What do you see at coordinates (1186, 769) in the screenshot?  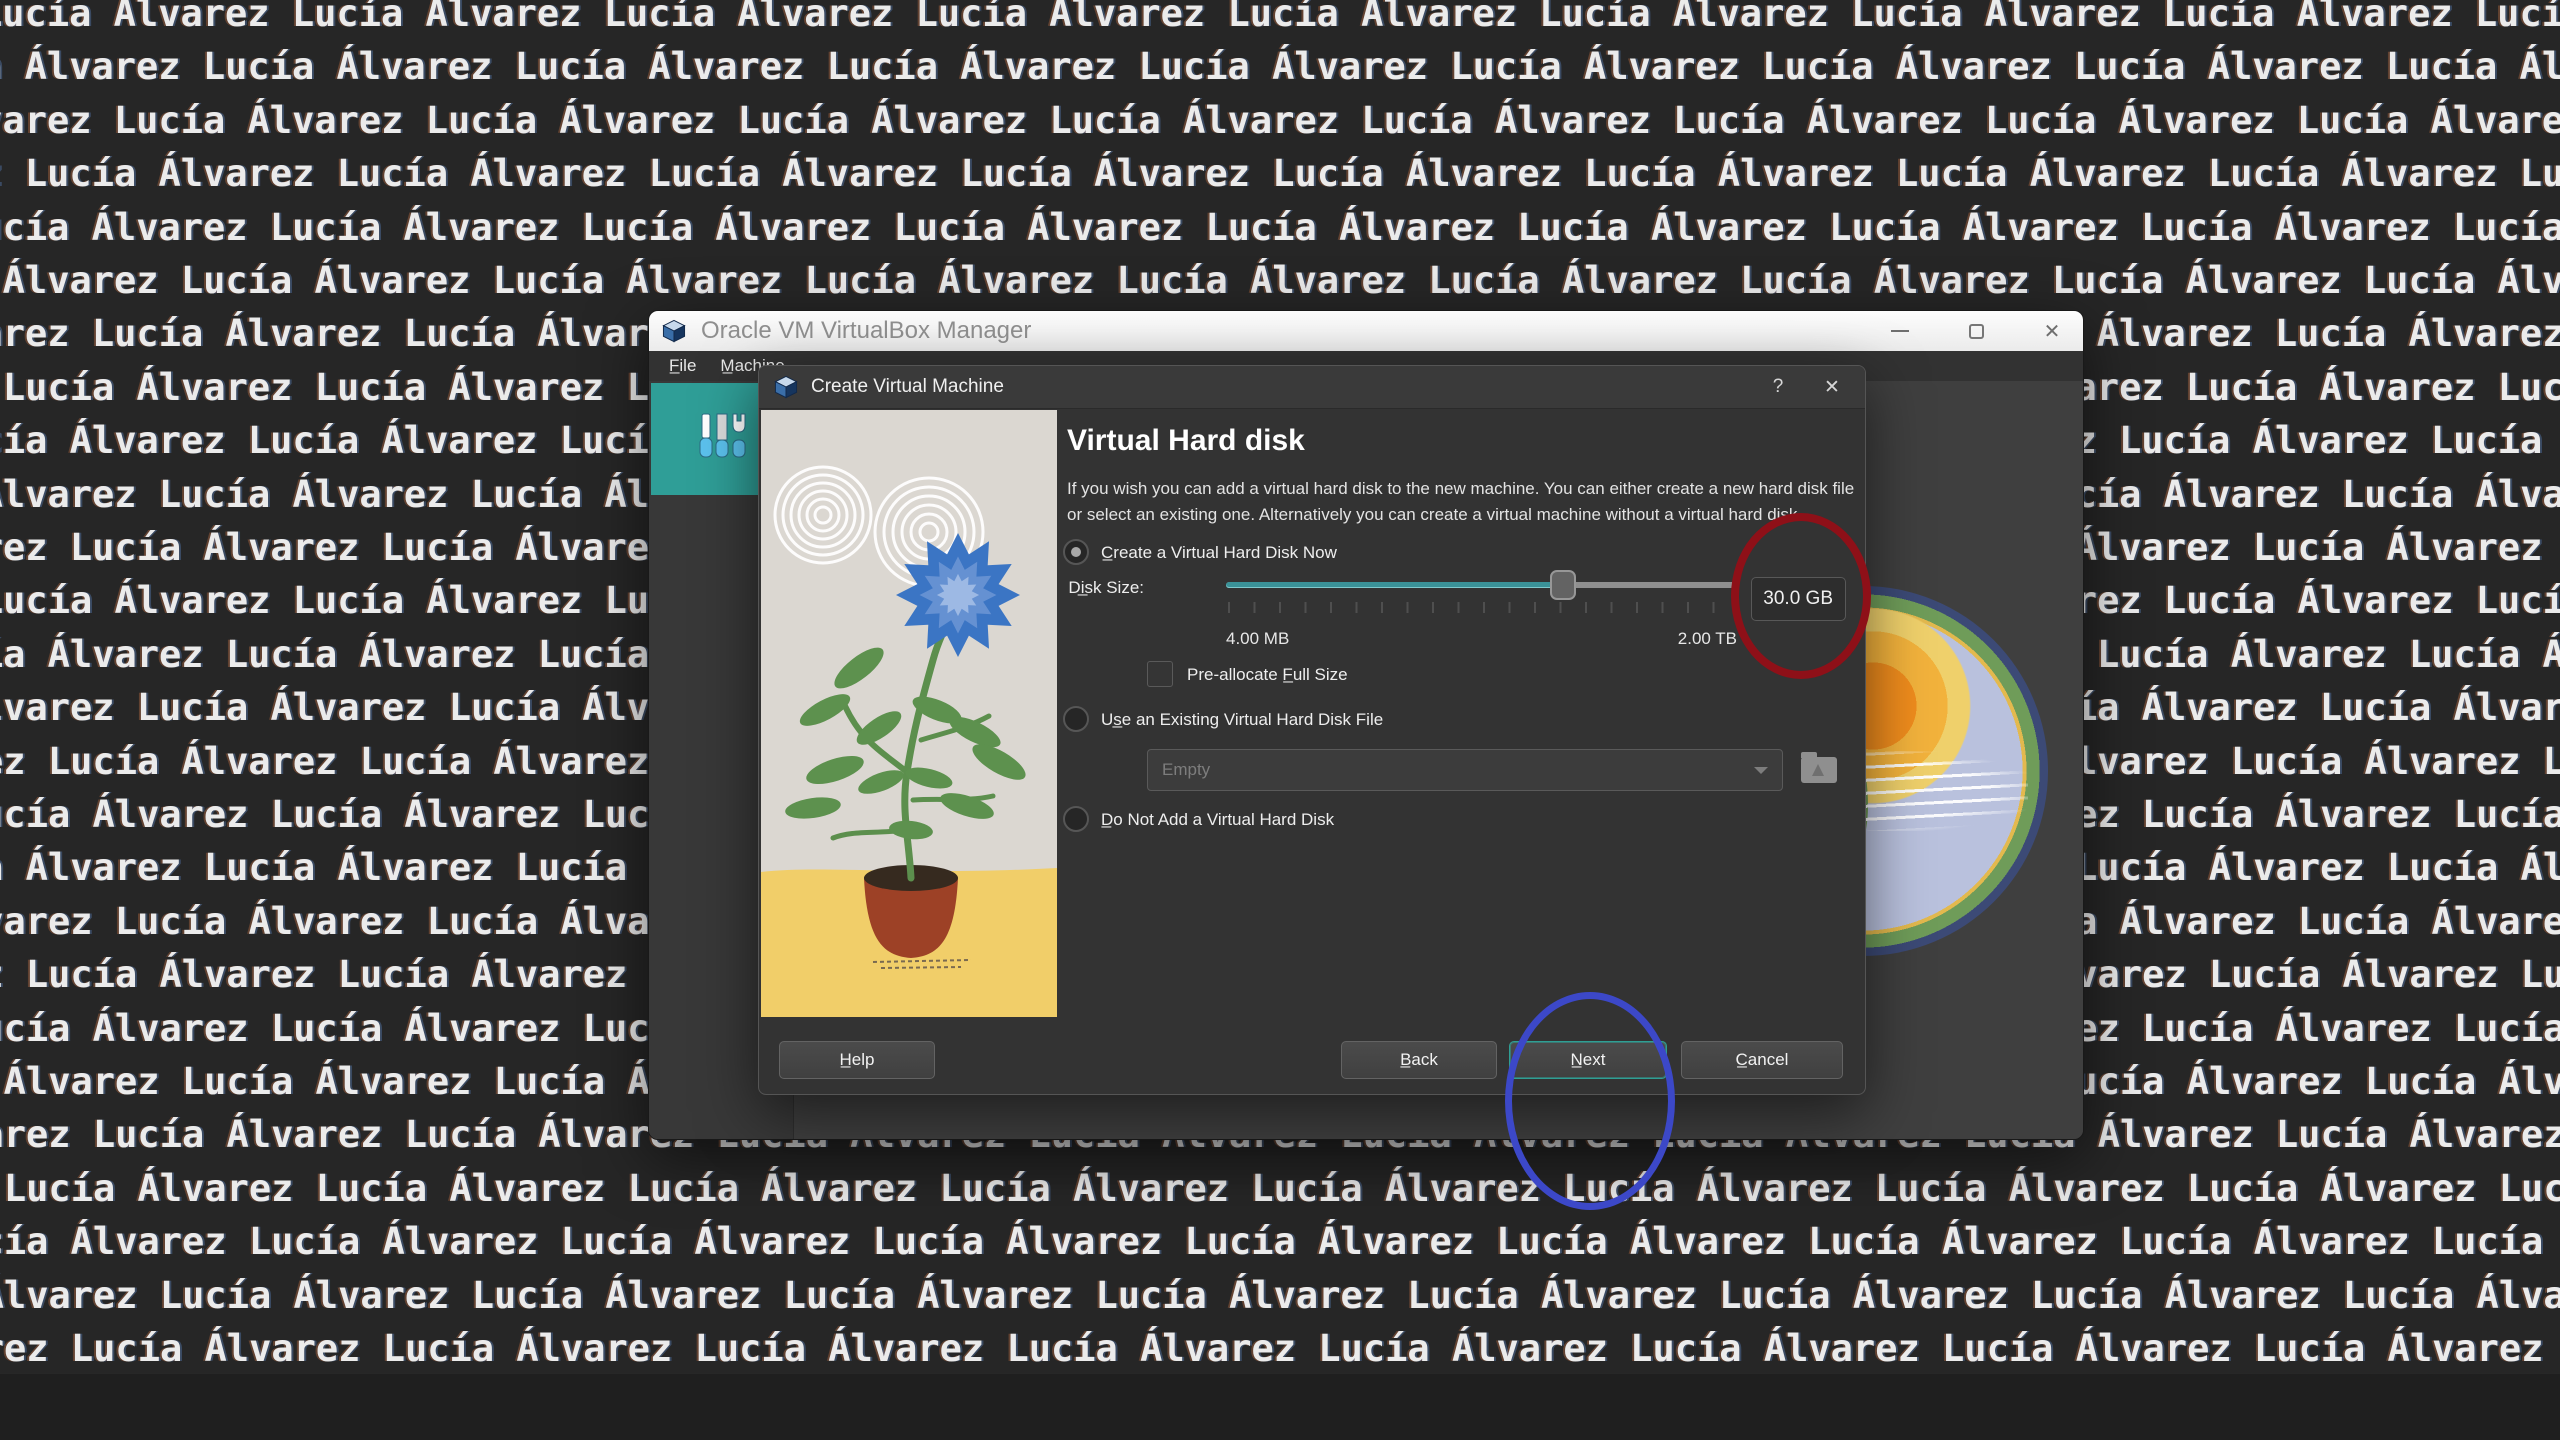 I see `existing-disk-value: Empty` at bounding box center [1186, 769].